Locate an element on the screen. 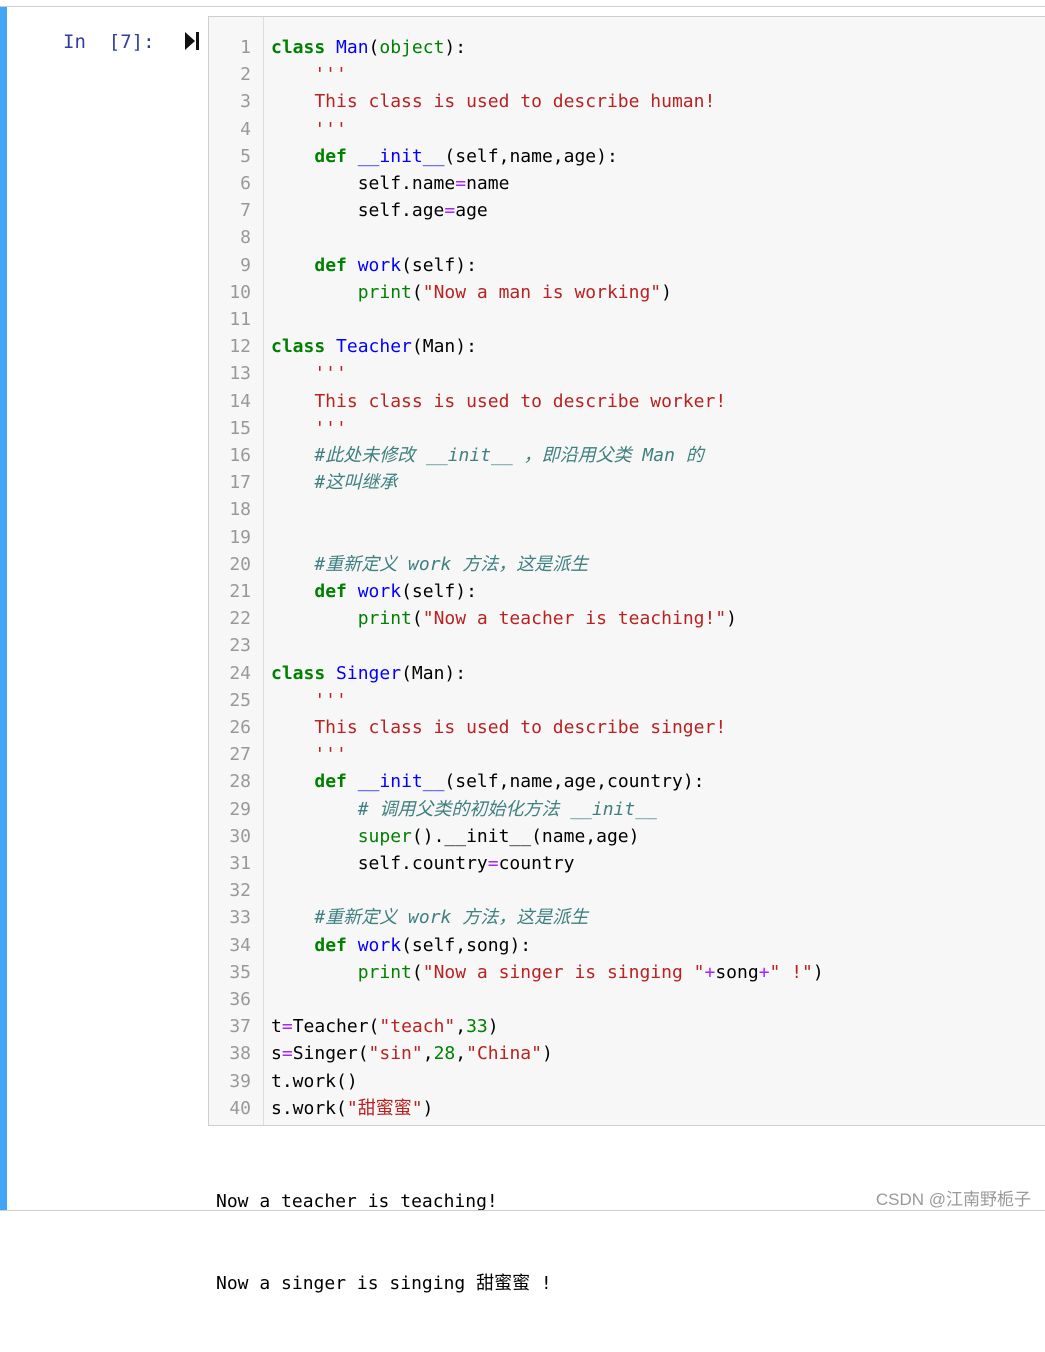  code-line: t=Teacher("teach",33) is located at coordinates (385, 1026).